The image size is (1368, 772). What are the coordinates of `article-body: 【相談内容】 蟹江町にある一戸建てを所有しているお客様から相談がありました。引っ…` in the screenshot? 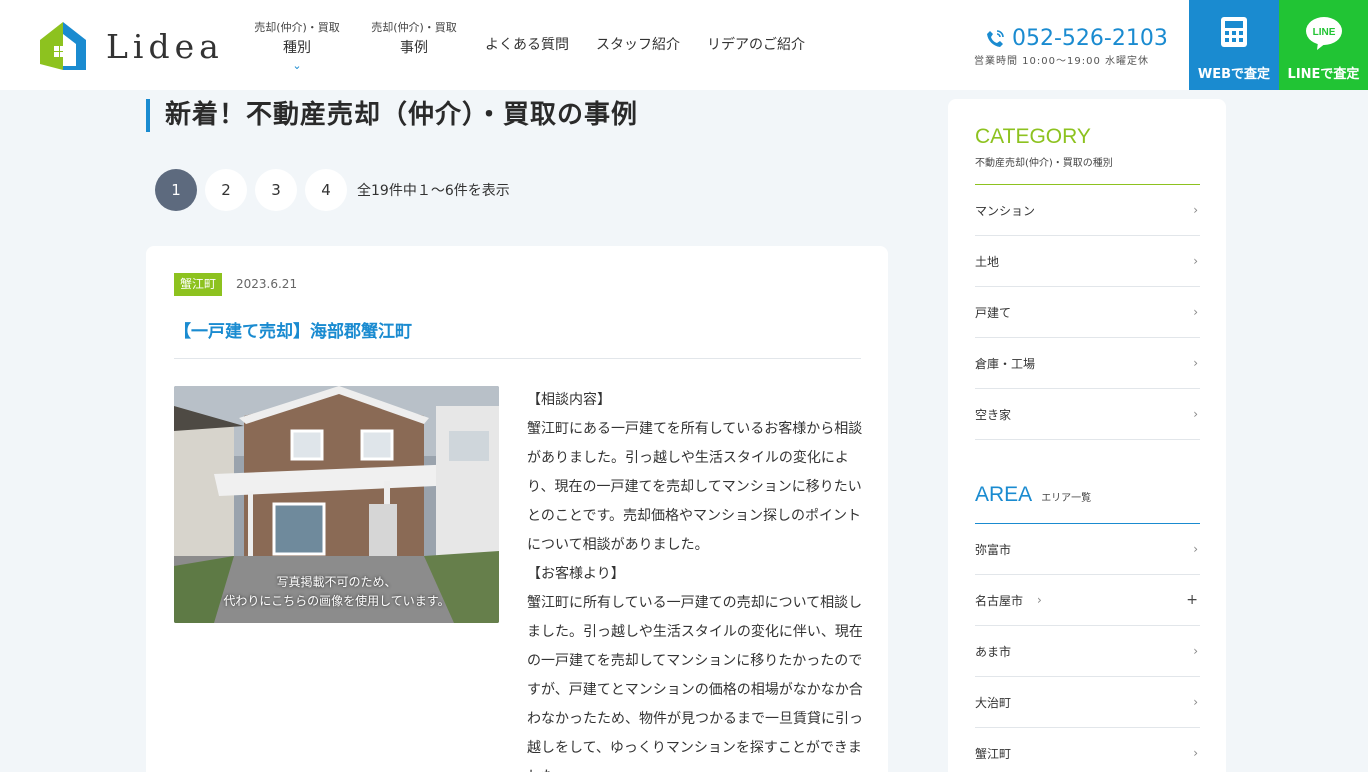 It's located at (697, 579).